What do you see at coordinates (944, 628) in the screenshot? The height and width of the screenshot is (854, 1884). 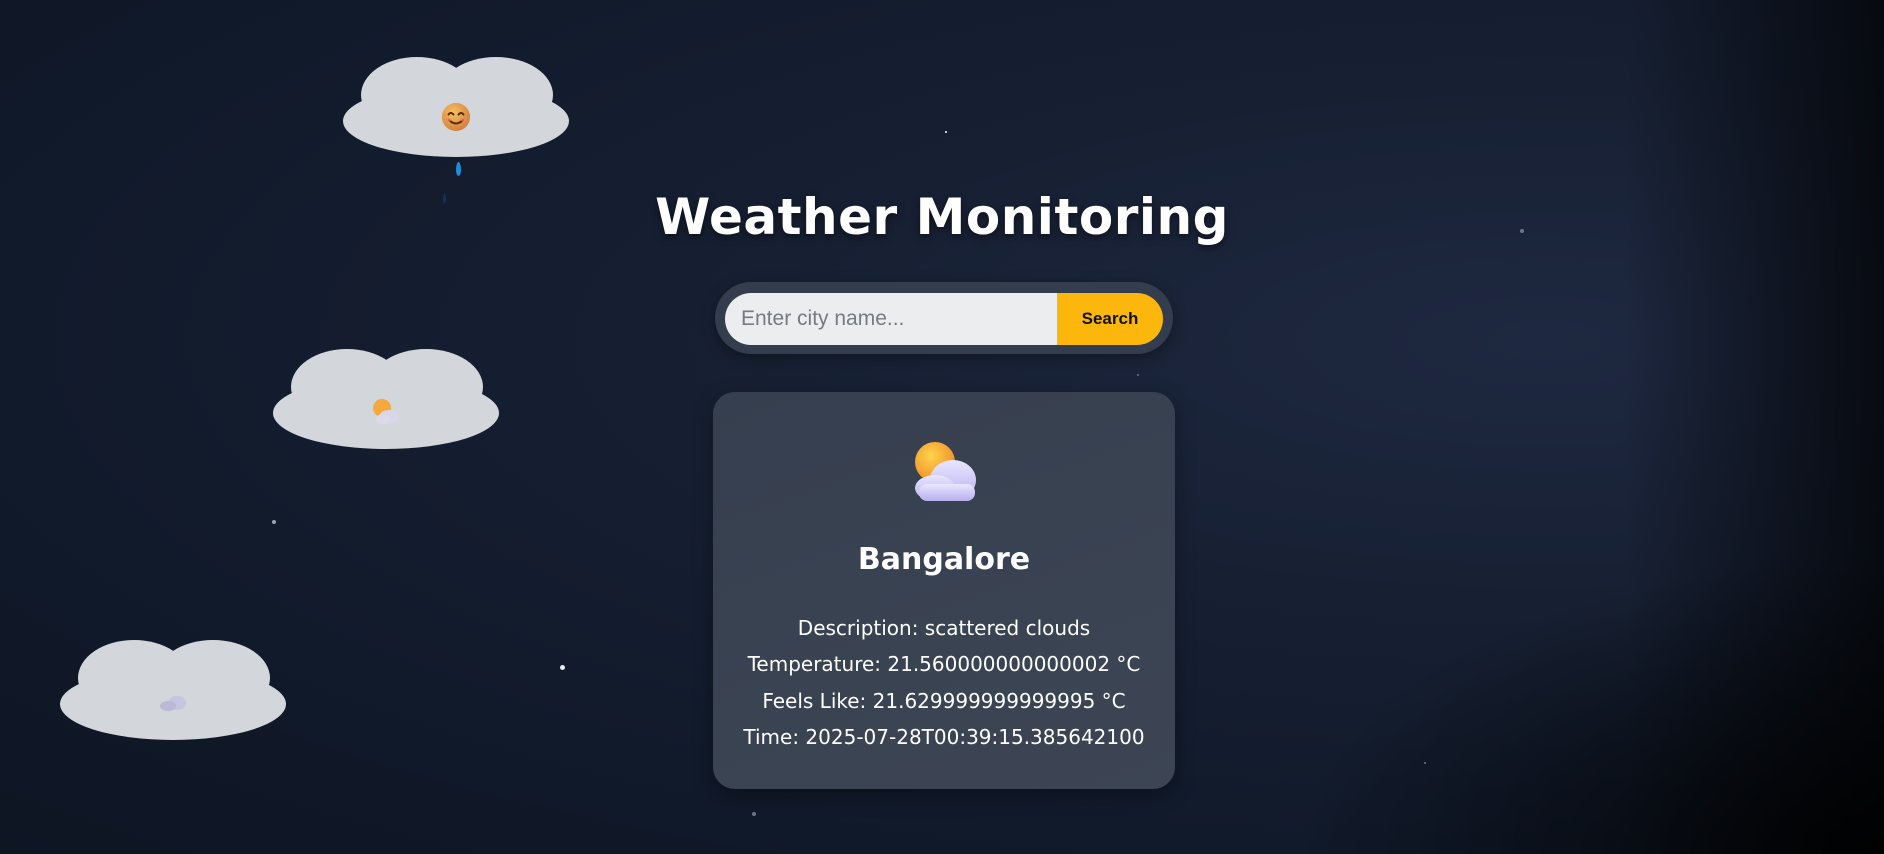 I see `weather-description: Description: scattered clouds` at bounding box center [944, 628].